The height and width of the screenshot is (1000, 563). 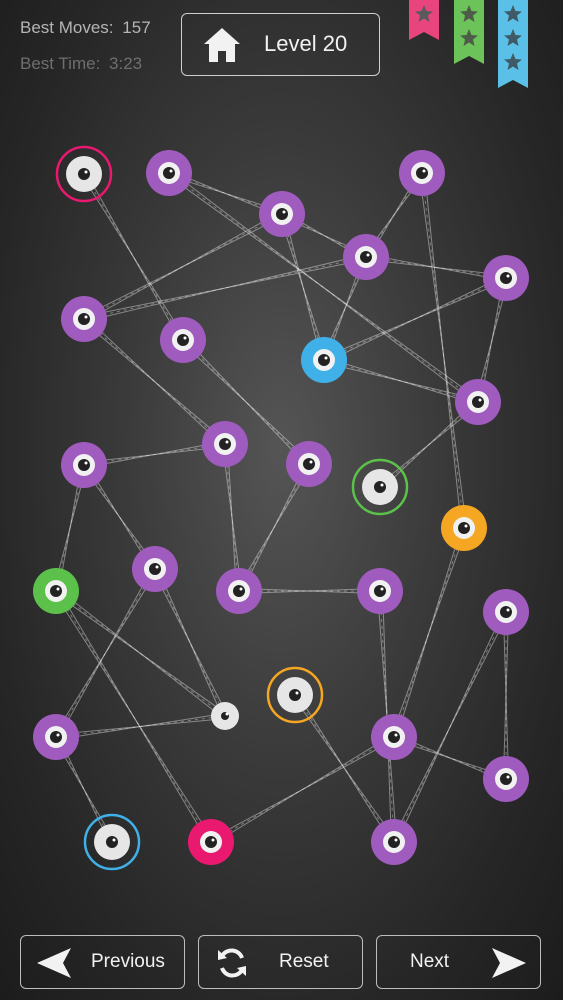 What do you see at coordinates (56, 591) in the screenshot?
I see `node-green` at bounding box center [56, 591].